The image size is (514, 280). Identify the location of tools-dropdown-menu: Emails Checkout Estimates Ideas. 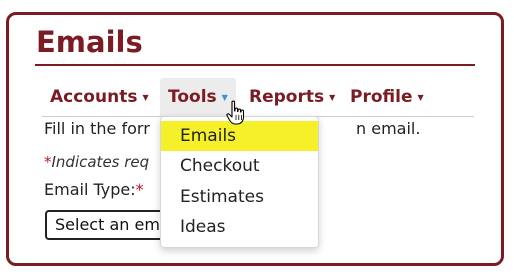
(239, 182).